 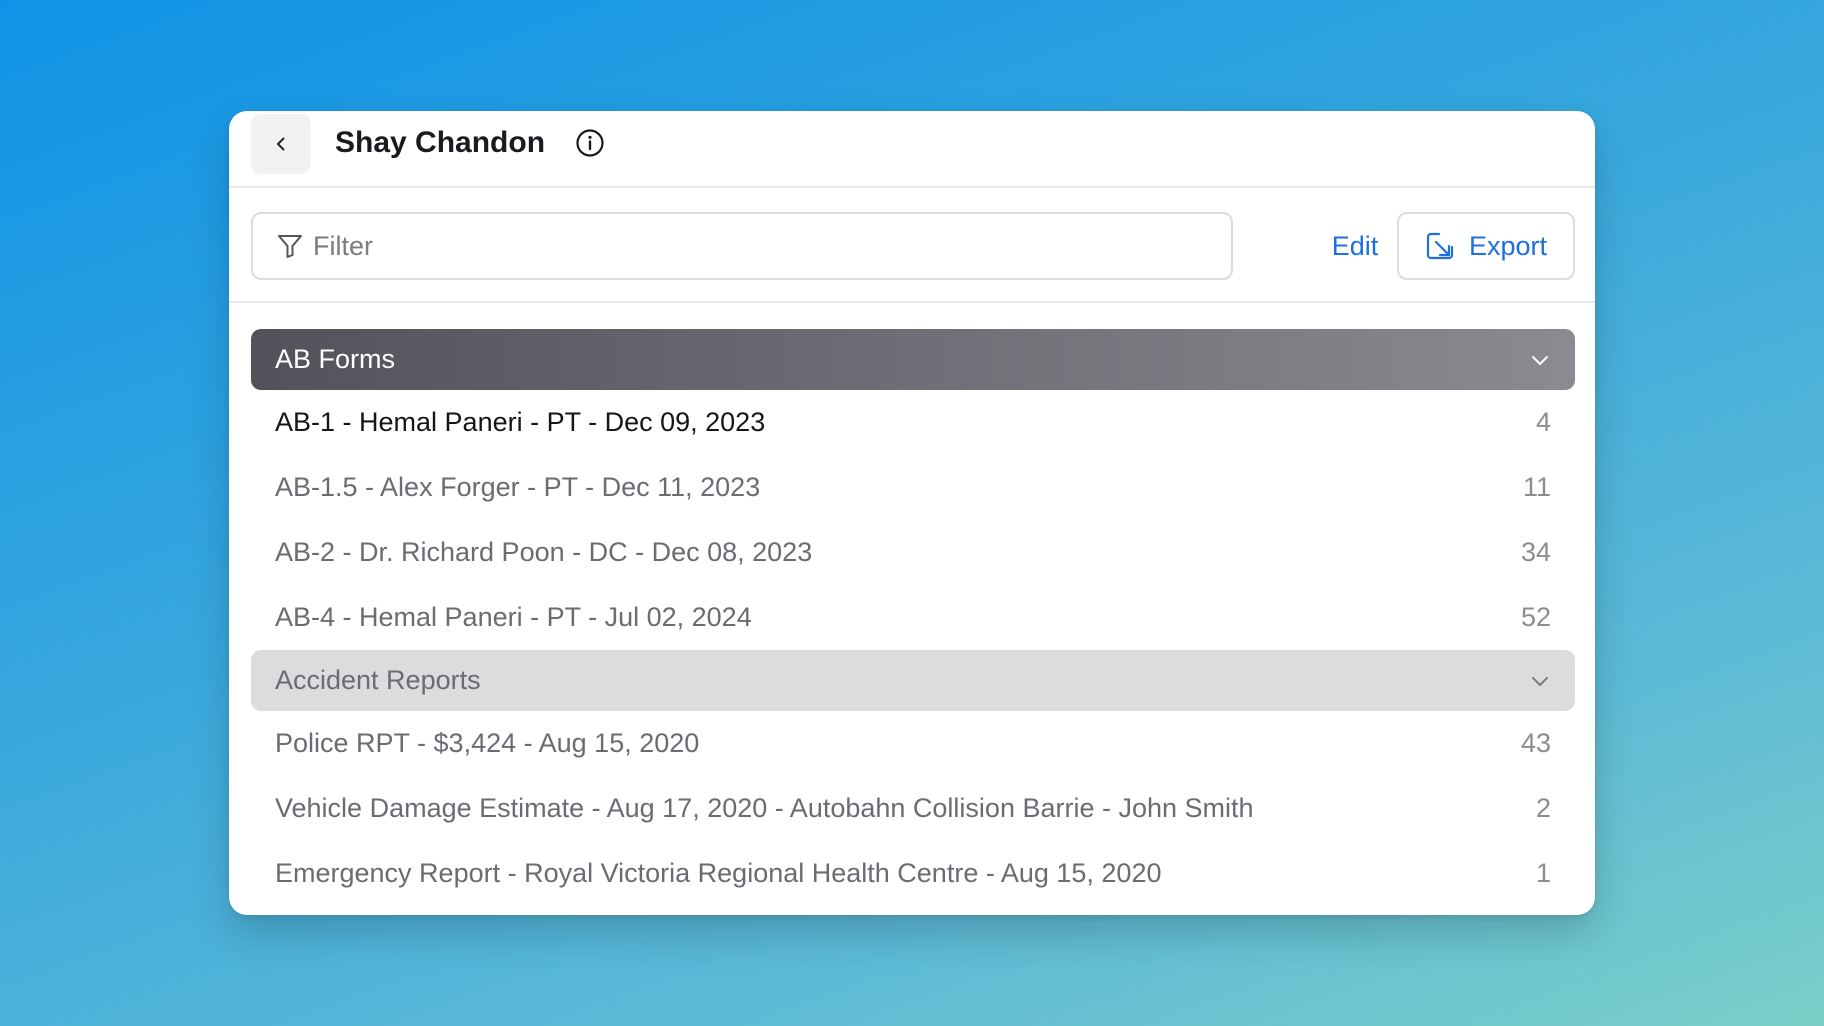 I want to click on group-label: AB Forms, so click(x=335, y=359).